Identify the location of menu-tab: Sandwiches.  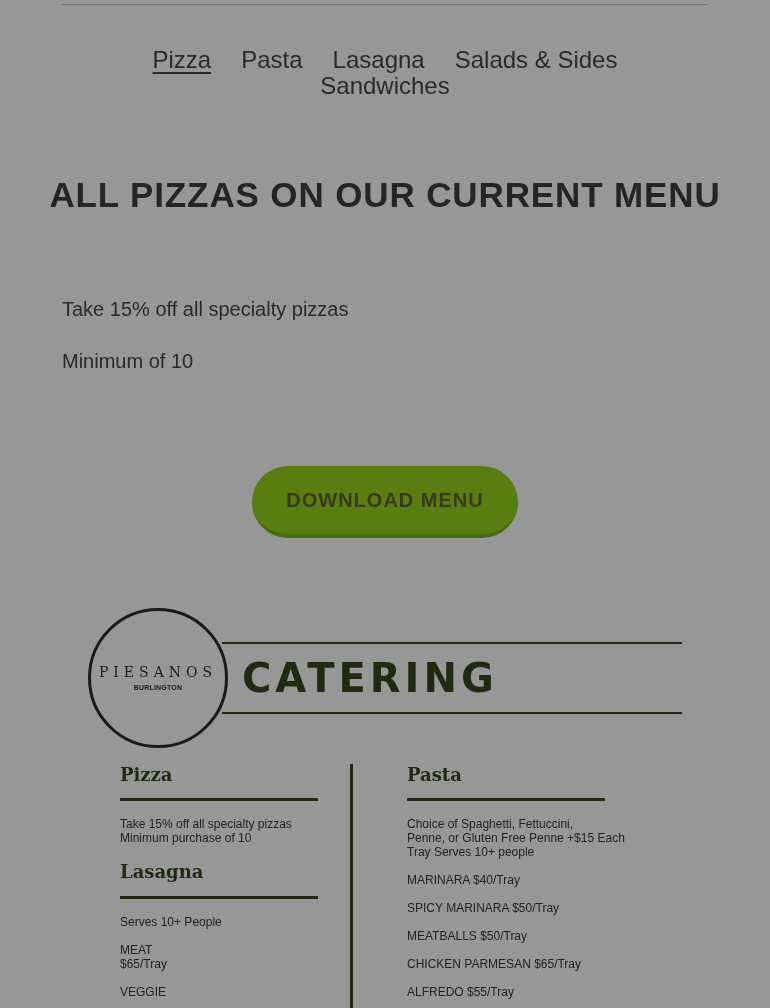
(385, 86).